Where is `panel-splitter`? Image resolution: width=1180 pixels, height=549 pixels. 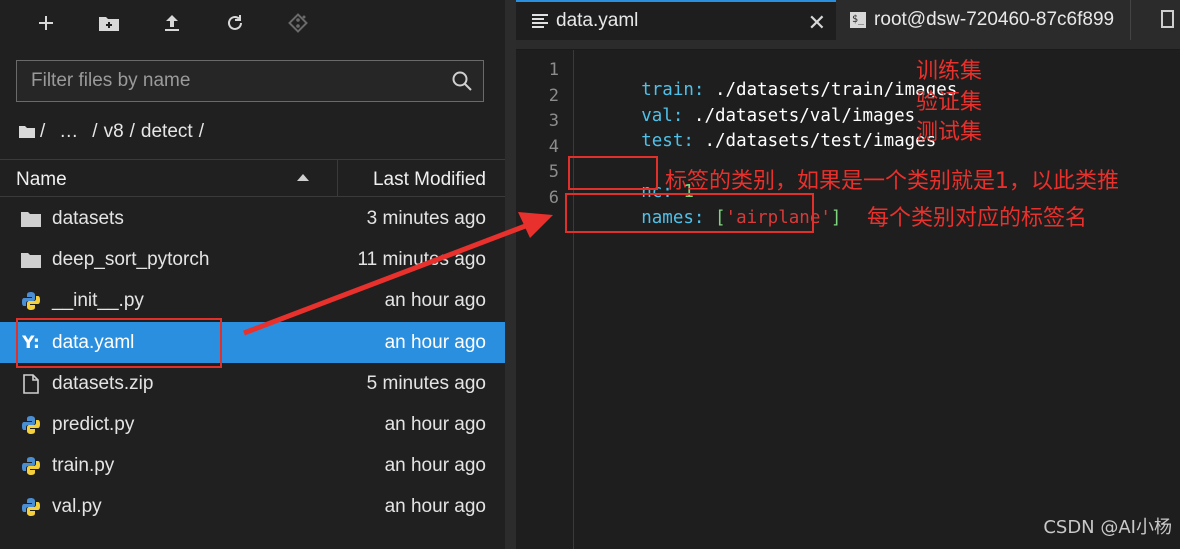
panel-splitter is located at coordinates (510, 274).